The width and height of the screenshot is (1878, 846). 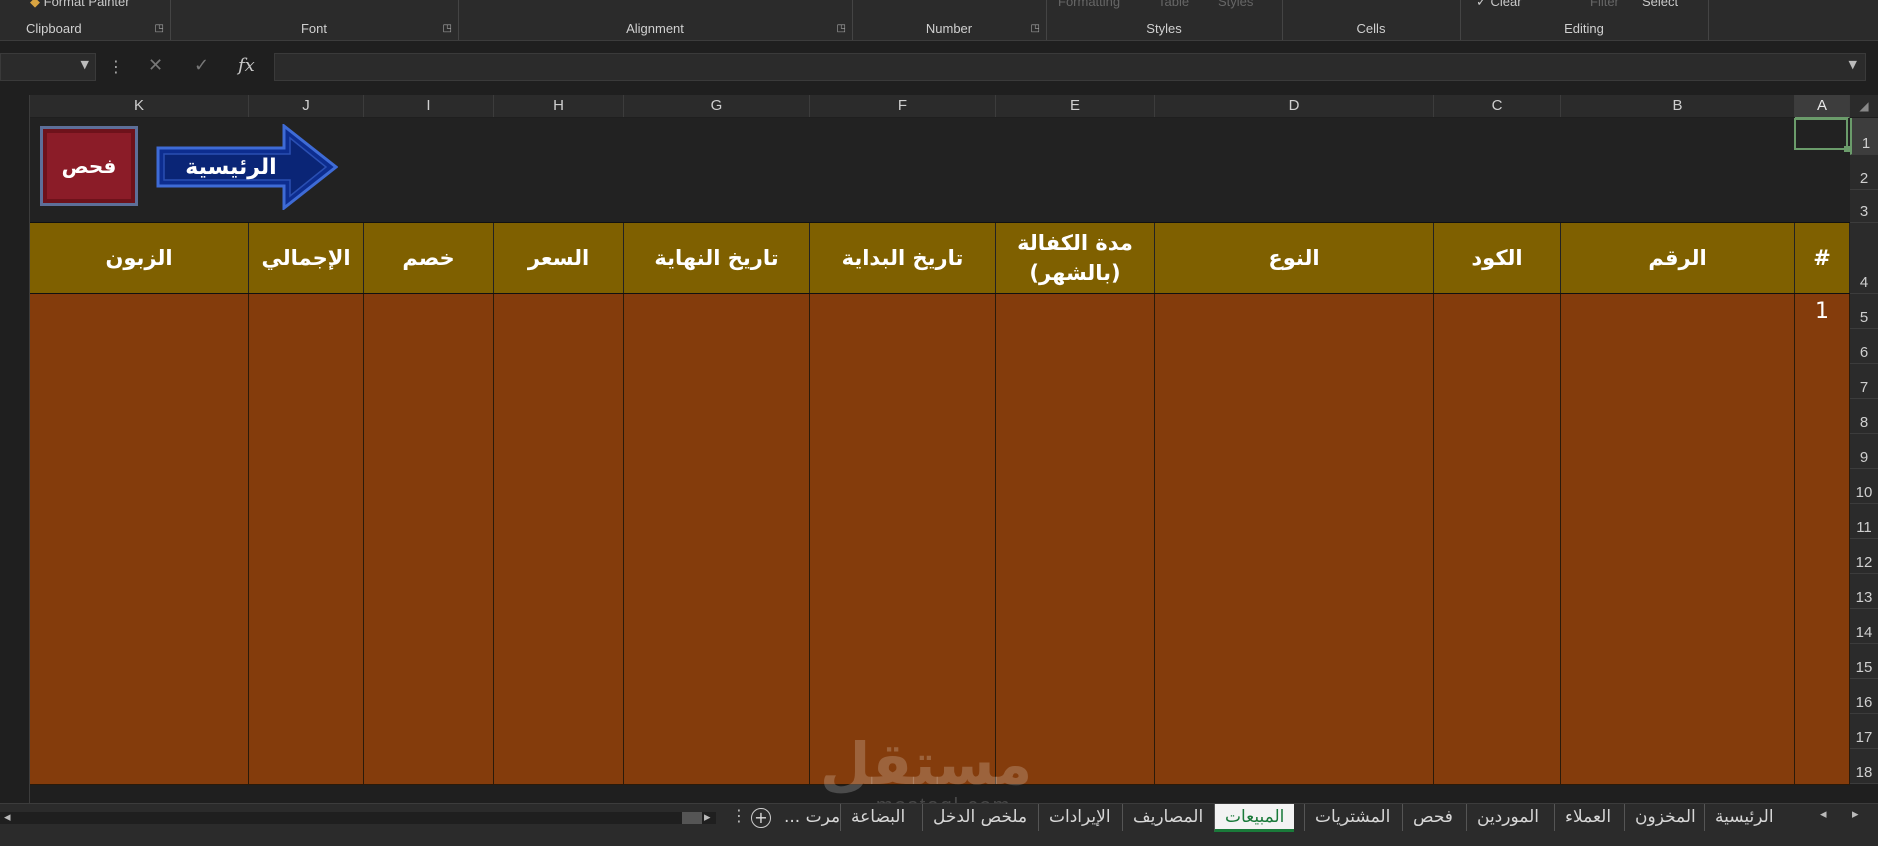 What do you see at coordinates (1864, 136) in the screenshot?
I see `row-header-1: 1` at bounding box center [1864, 136].